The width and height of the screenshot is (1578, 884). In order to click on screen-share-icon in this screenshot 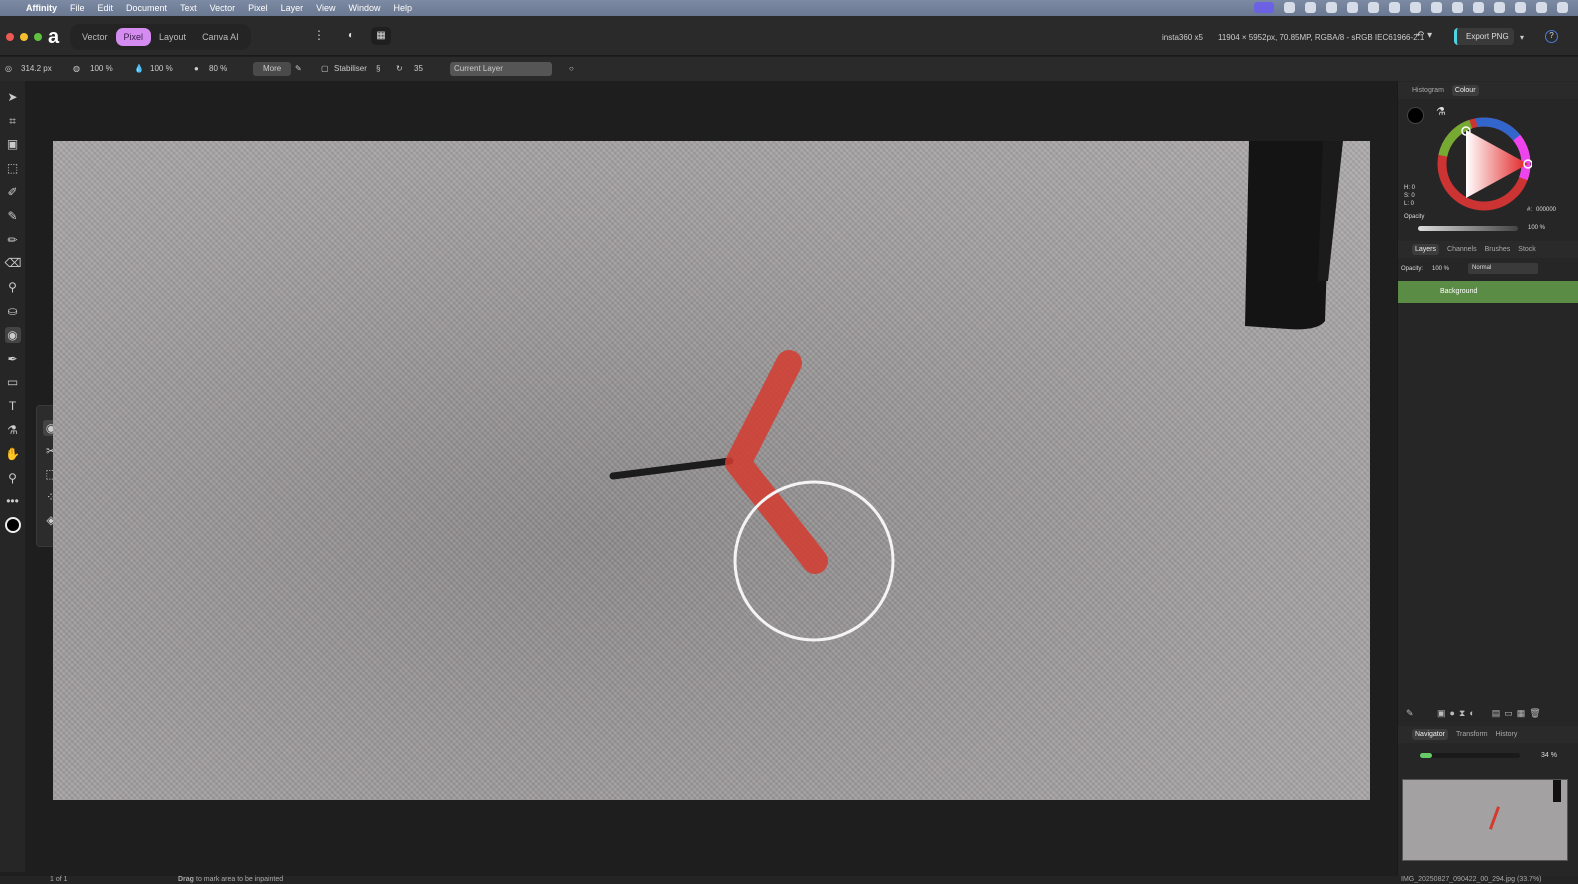, I will do `click(1264, 7)`.